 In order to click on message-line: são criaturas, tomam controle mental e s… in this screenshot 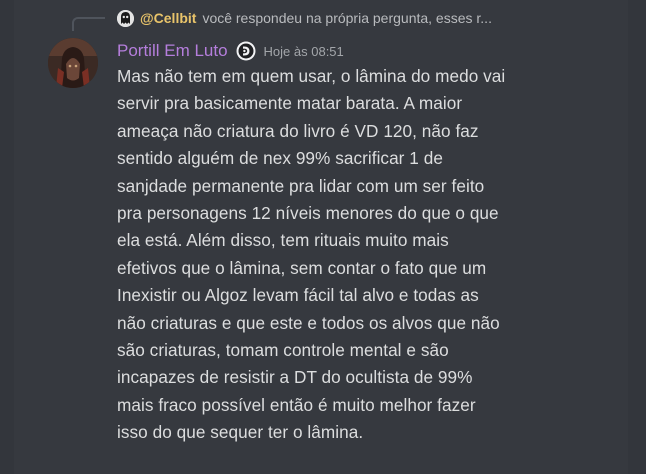, I will do `click(283, 350)`.